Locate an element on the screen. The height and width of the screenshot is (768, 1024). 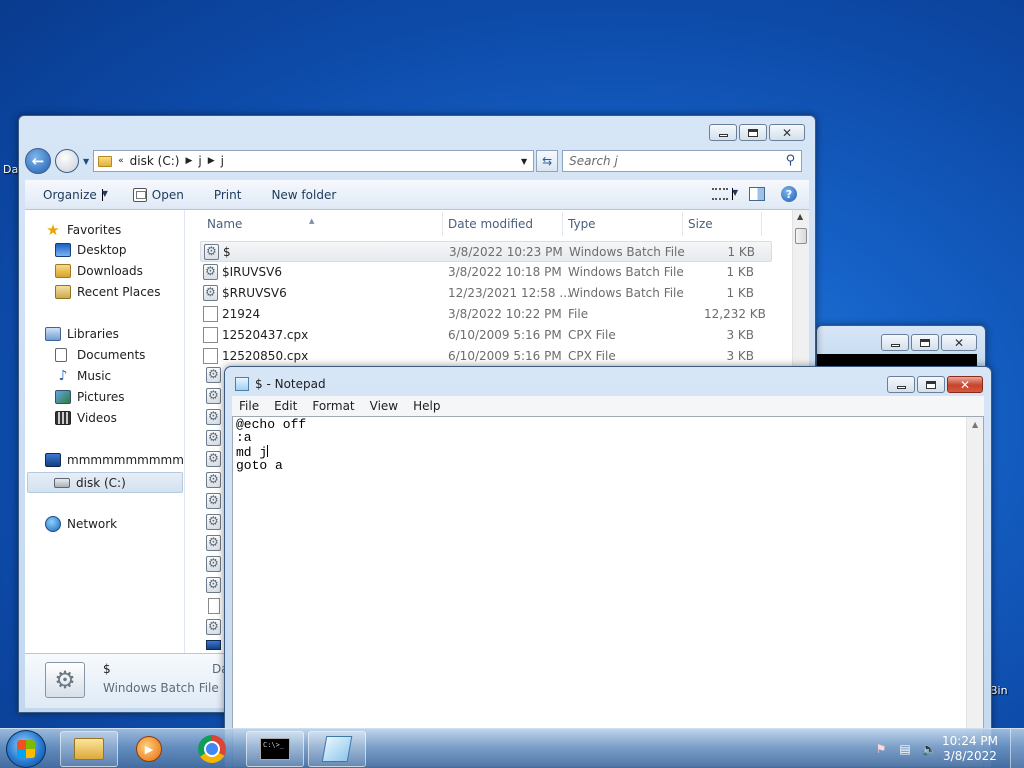
breadcrumb-disk: disk (C:) is located at coordinates (155, 161).